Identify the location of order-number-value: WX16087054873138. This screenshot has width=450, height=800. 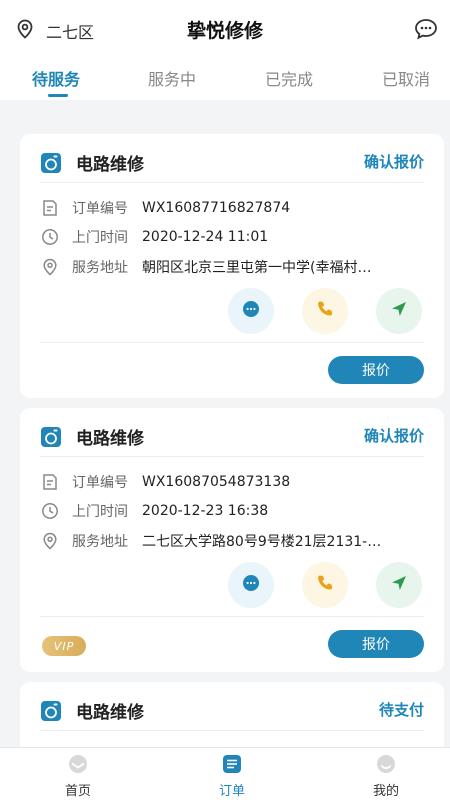
(216, 482).